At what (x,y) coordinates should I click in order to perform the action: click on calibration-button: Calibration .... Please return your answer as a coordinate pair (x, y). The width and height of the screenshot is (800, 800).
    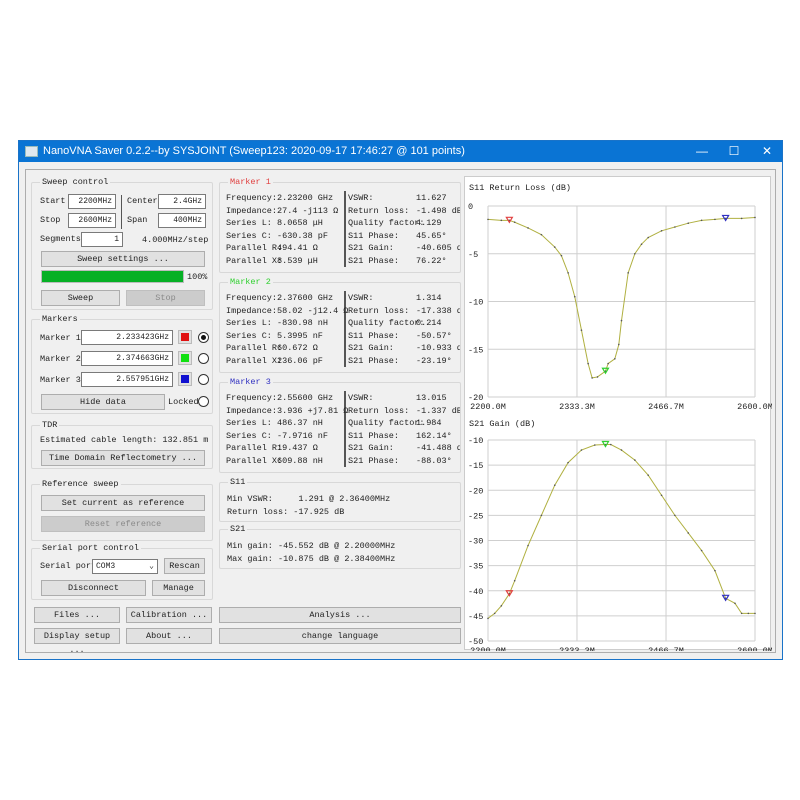
    Looking at the image, I should click on (169, 615).